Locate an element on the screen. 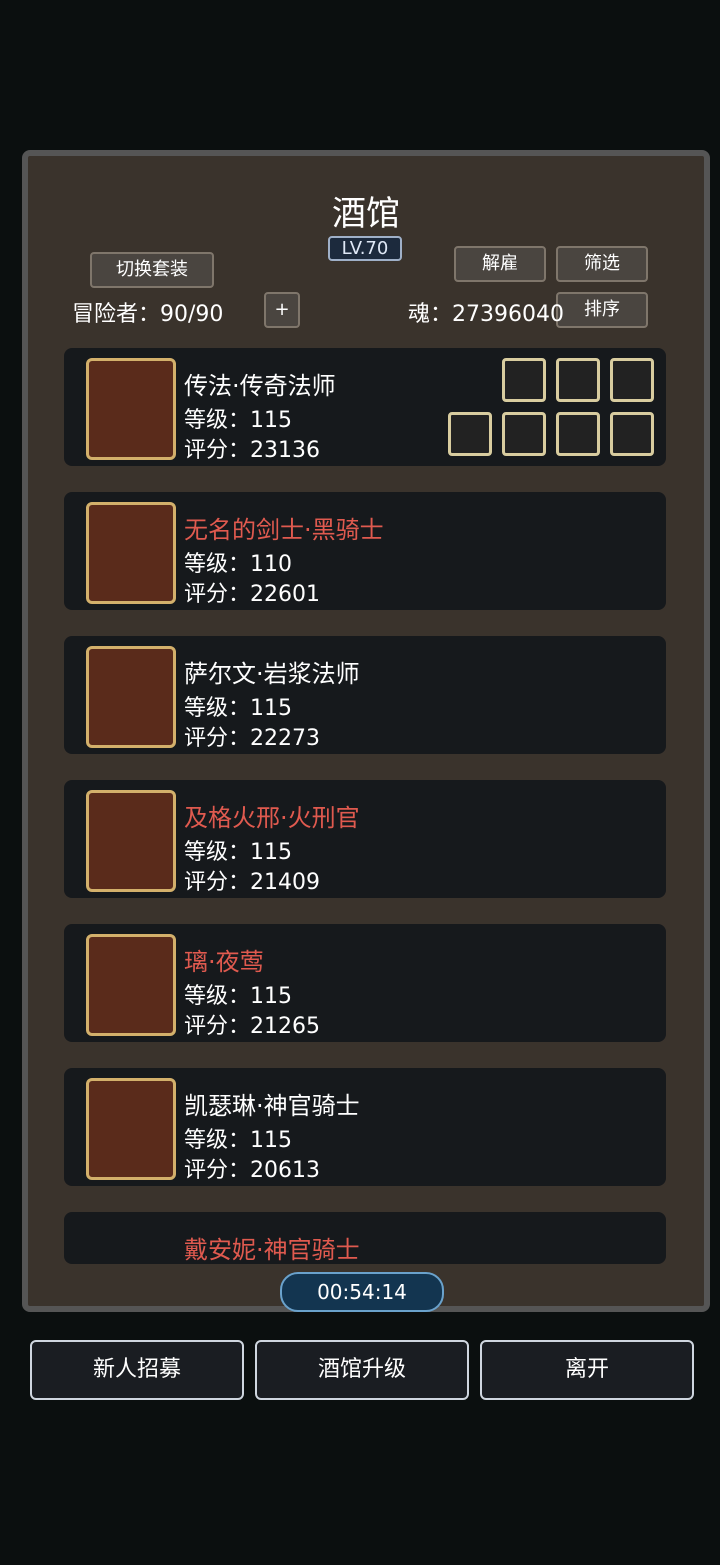 The width and height of the screenshot is (720, 1565). hero-name: 无名的剑士·黑骑士 is located at coordinates (284, 530).